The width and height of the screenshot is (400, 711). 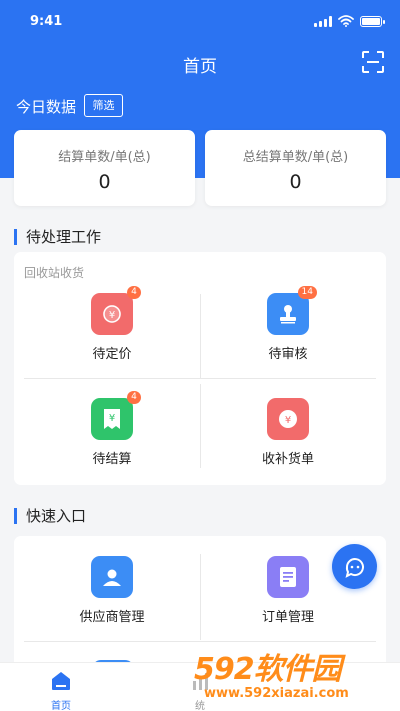 What do you see at coordinates (287, 459) in the screenshot?
I see `grid-item-label: 收补货单` at bounding box center [287, 459].